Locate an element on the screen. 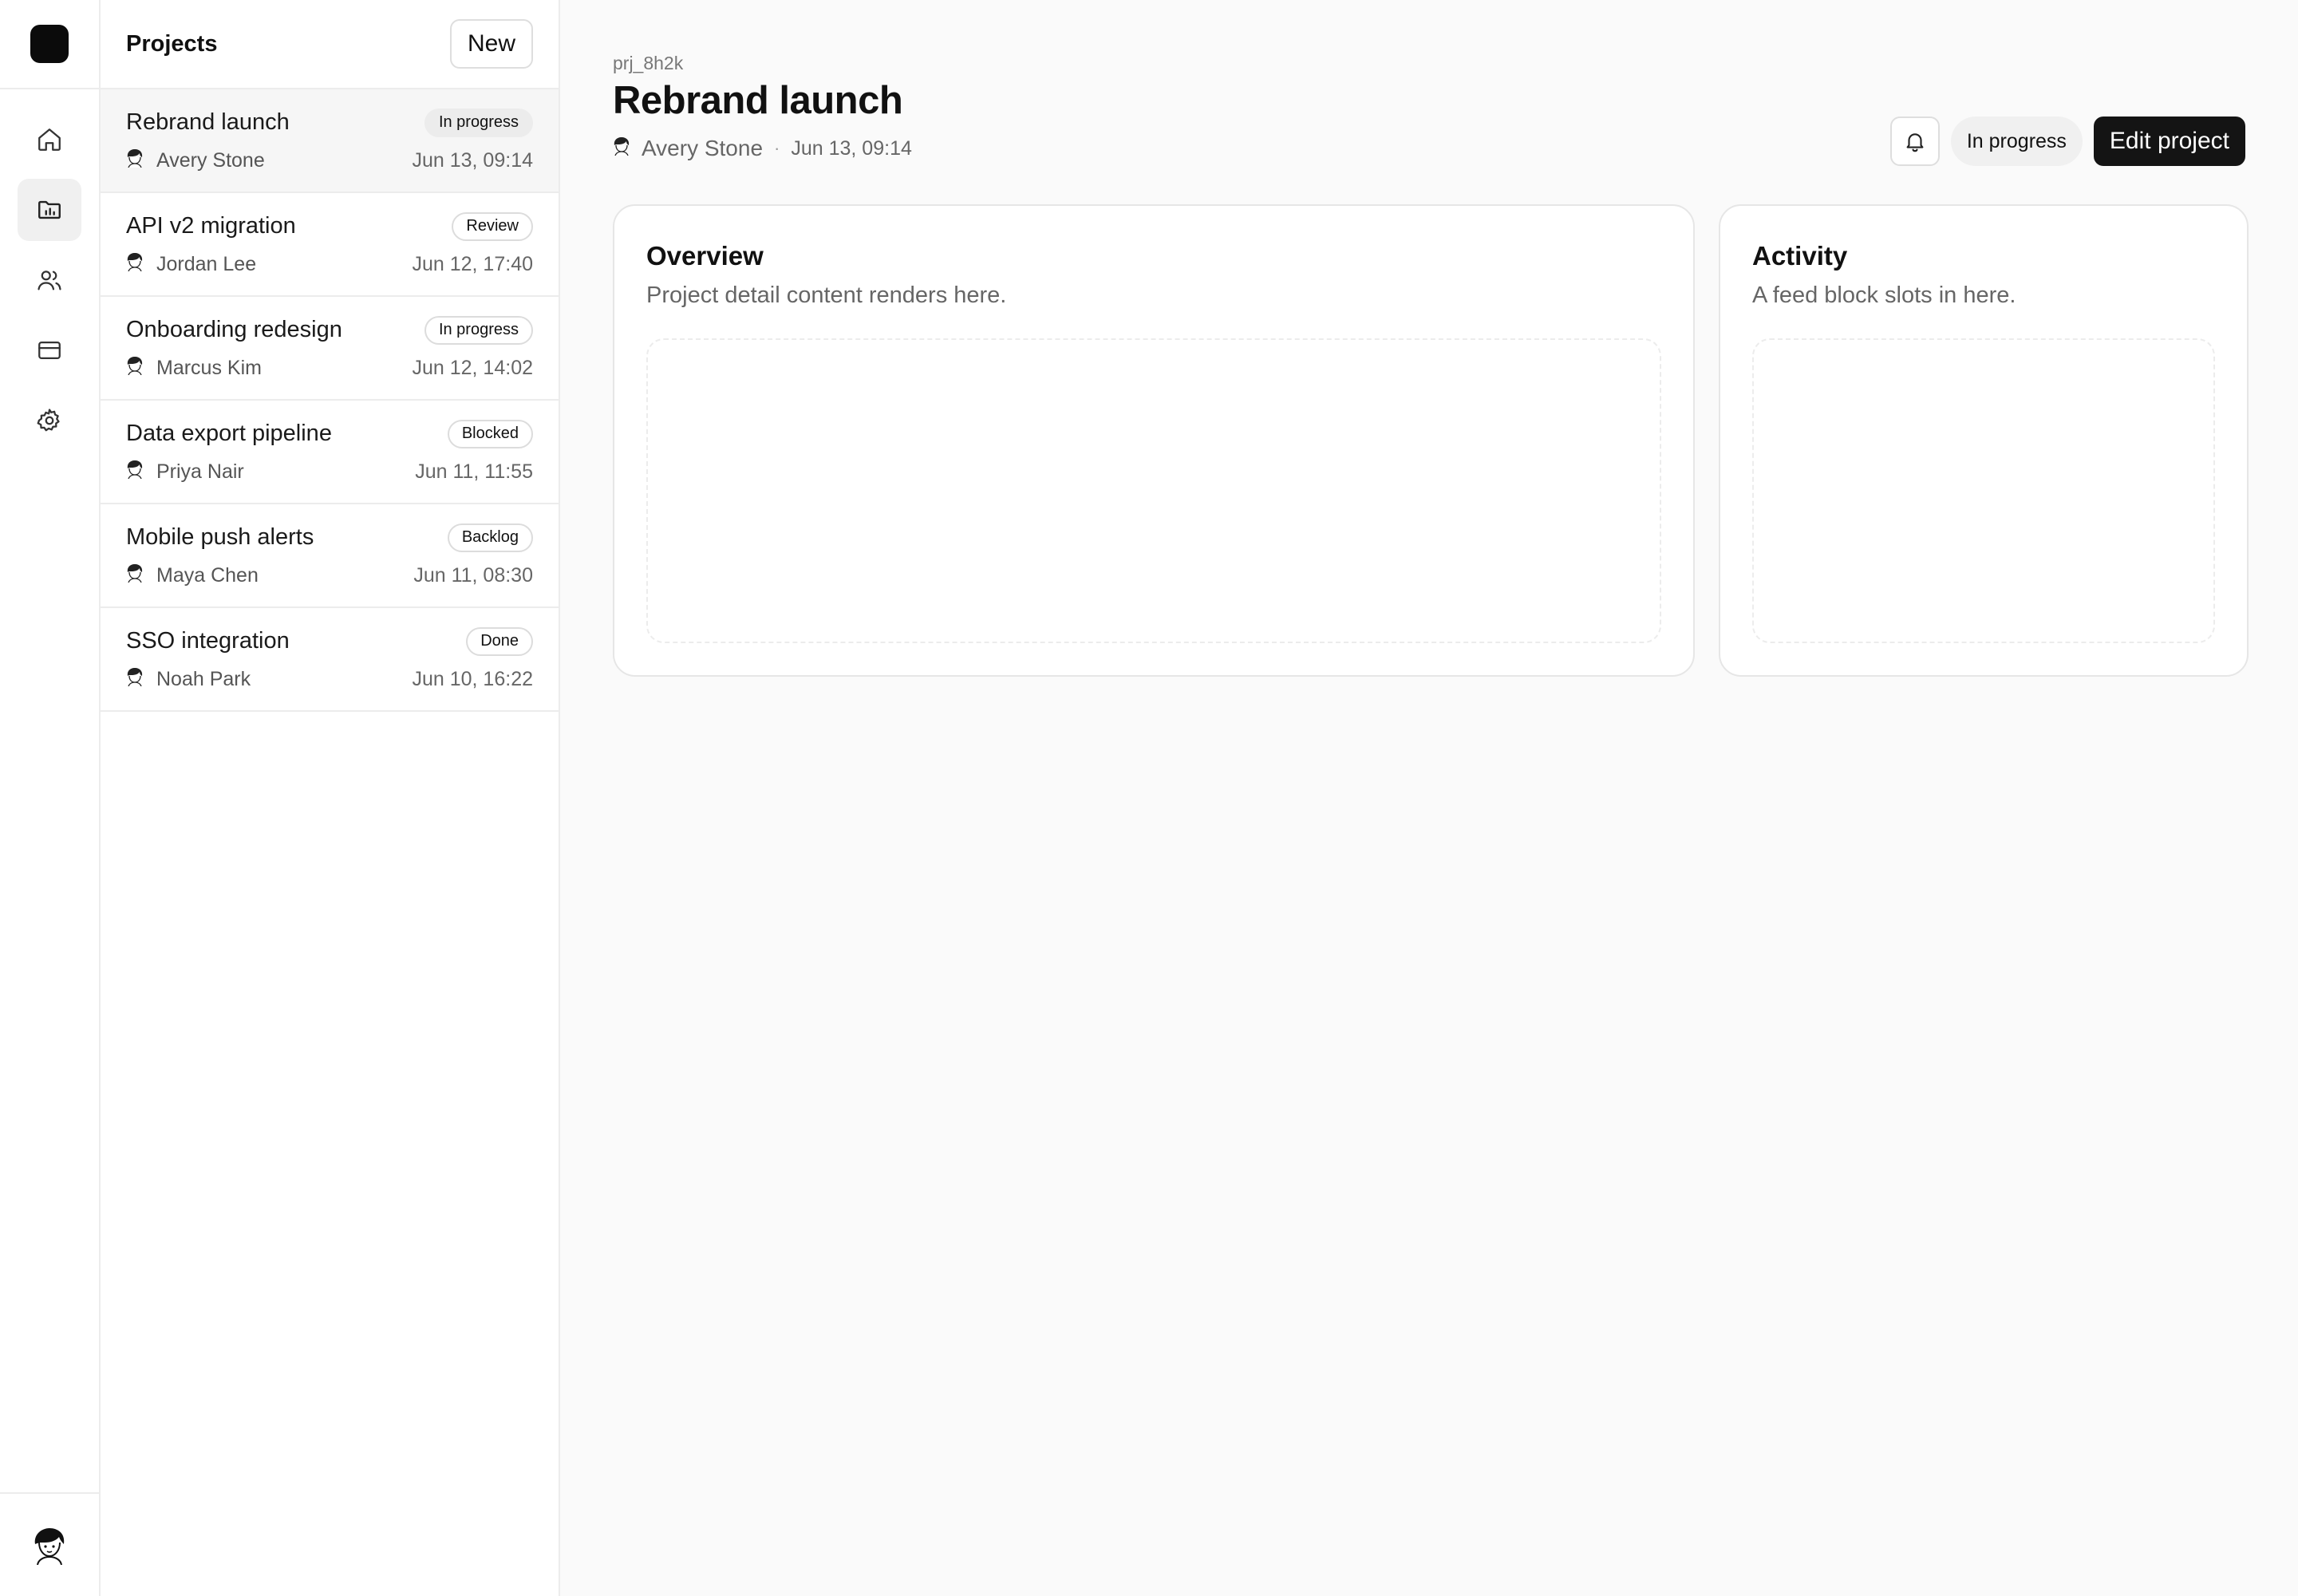  project-meta: Avery Stone · Jun 13, 09:14 is located at coordinates (762, 148).